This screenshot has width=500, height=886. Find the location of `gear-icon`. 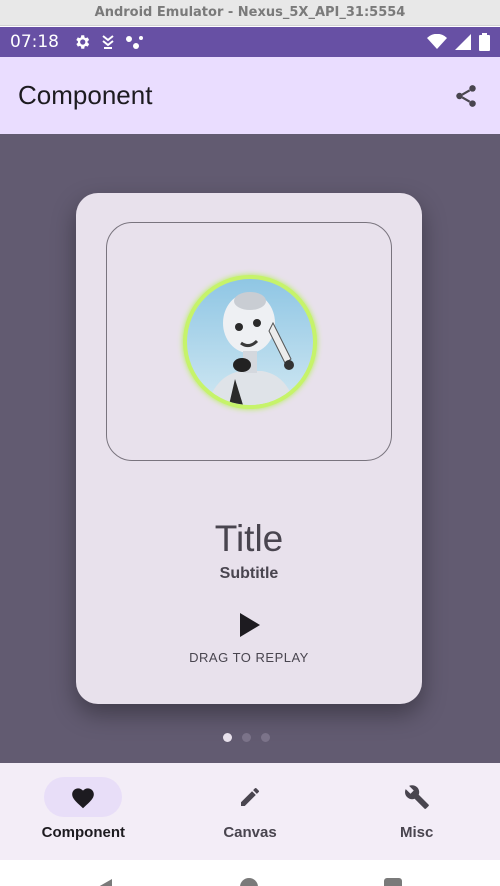

gear-icon is located at coordinates (83, 42).